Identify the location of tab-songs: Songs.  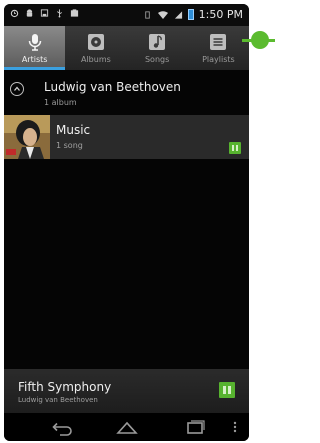
(157, 48).